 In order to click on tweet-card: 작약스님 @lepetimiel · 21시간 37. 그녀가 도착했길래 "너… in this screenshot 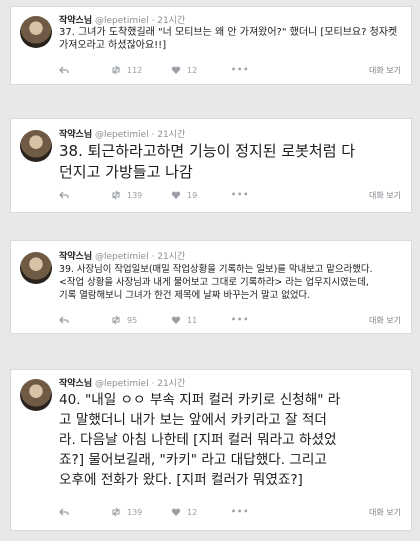, I will do `click(211, 45)`.